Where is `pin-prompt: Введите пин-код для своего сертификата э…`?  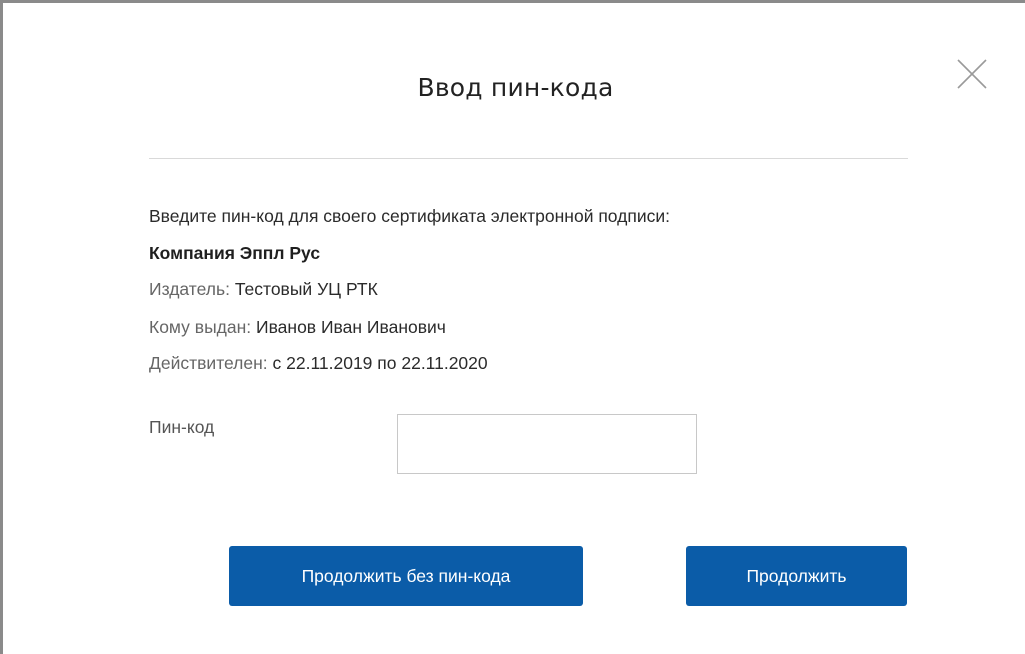 pin-prompt: Введите пин-код для своего сертификата э… is located at coordinates (410, 216).